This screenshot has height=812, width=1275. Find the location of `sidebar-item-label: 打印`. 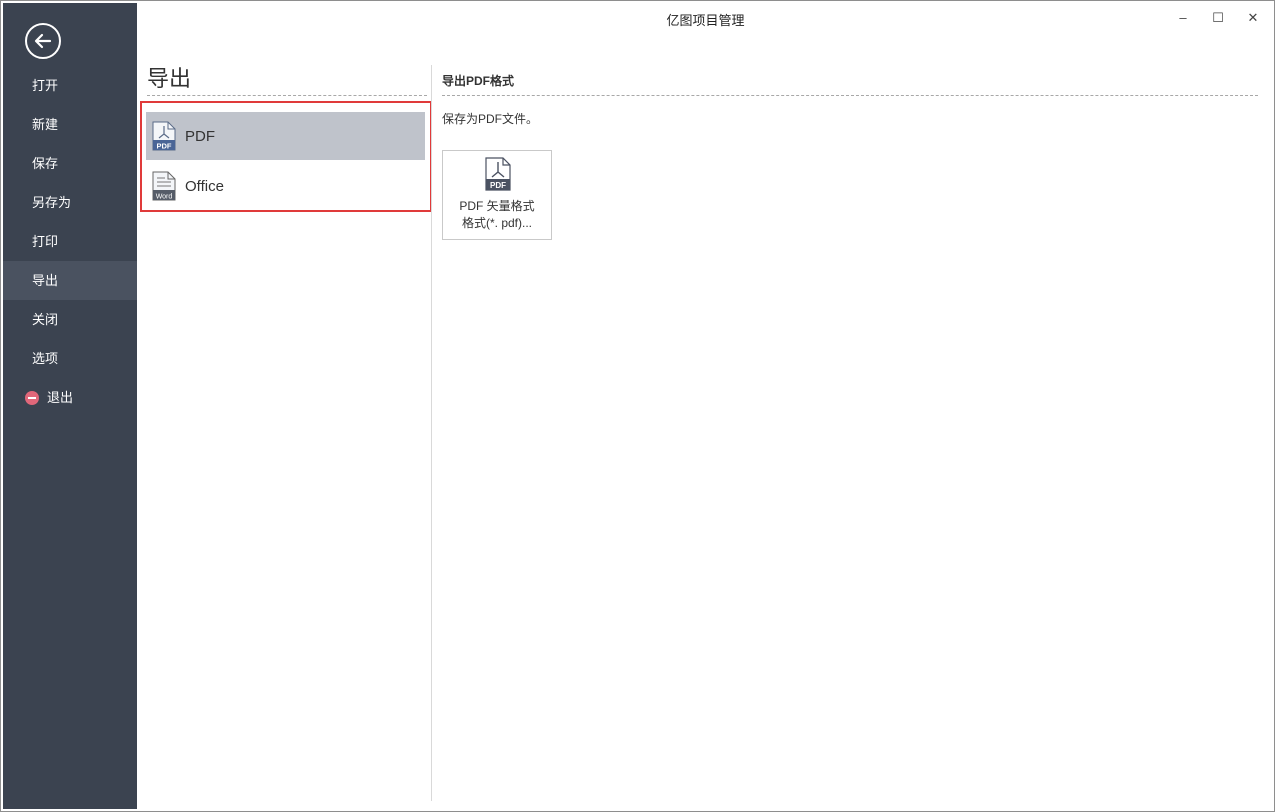

sidebar-item-label: 打印 is located at coordinates (45, 241).